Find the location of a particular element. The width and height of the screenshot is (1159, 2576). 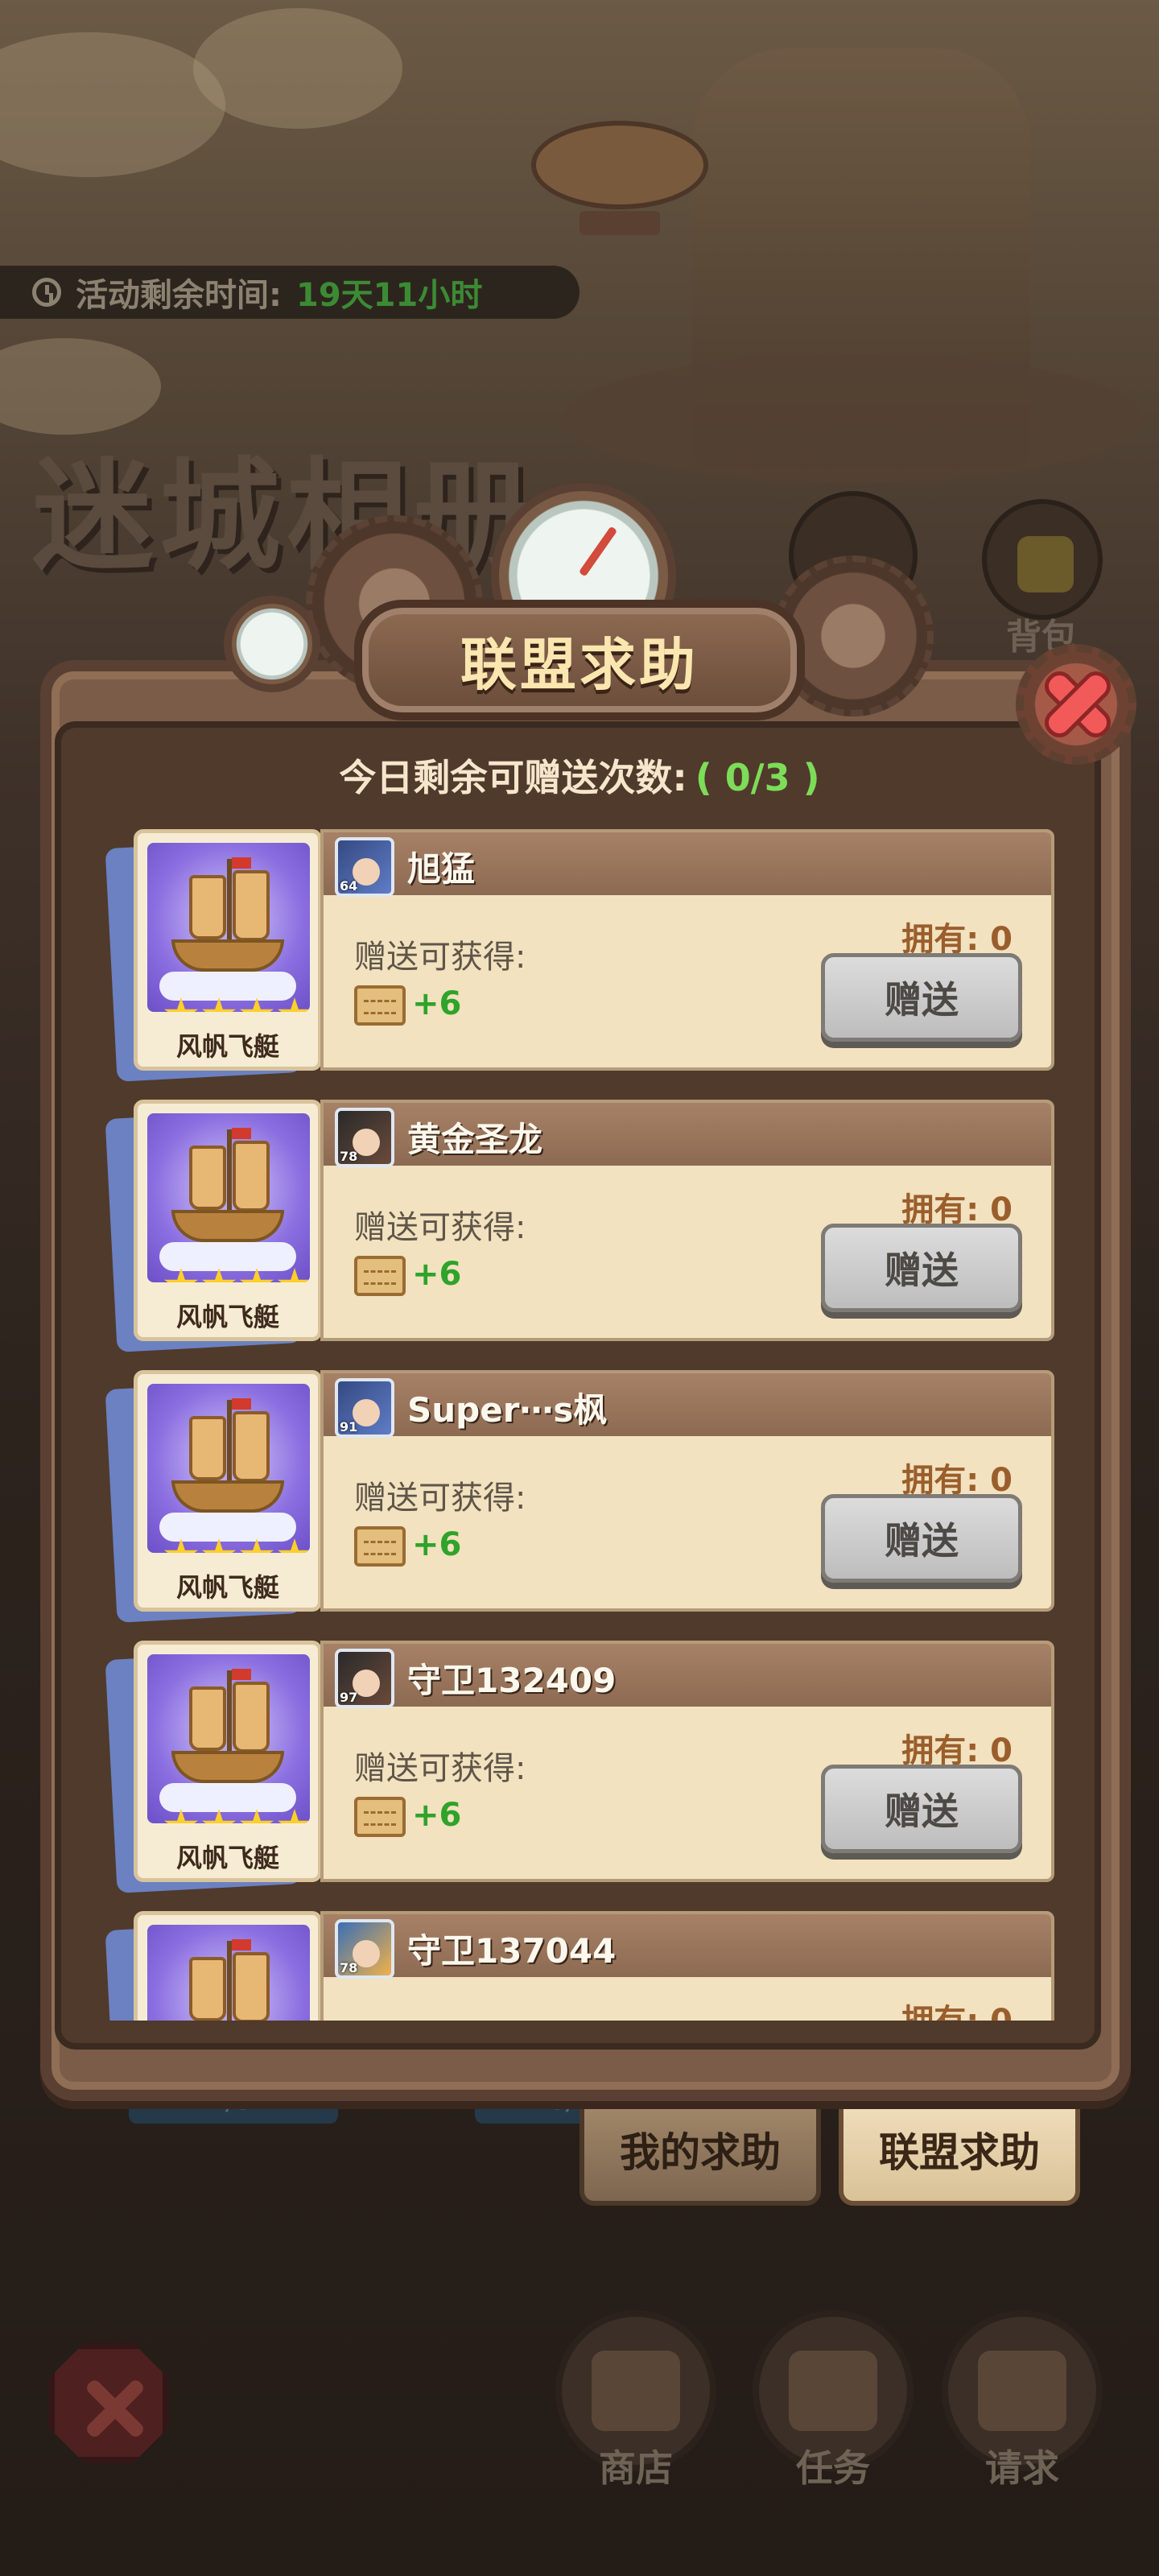

timer-value: 19天11小时 is located at coordinates (389, 295).